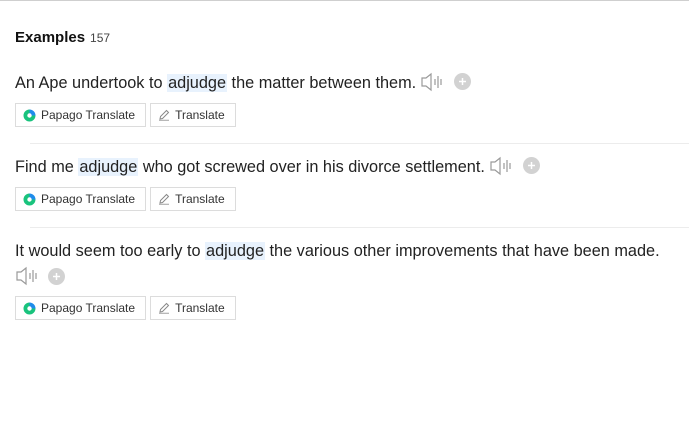  I want to click on section-title: Examples, so click(50, 37).